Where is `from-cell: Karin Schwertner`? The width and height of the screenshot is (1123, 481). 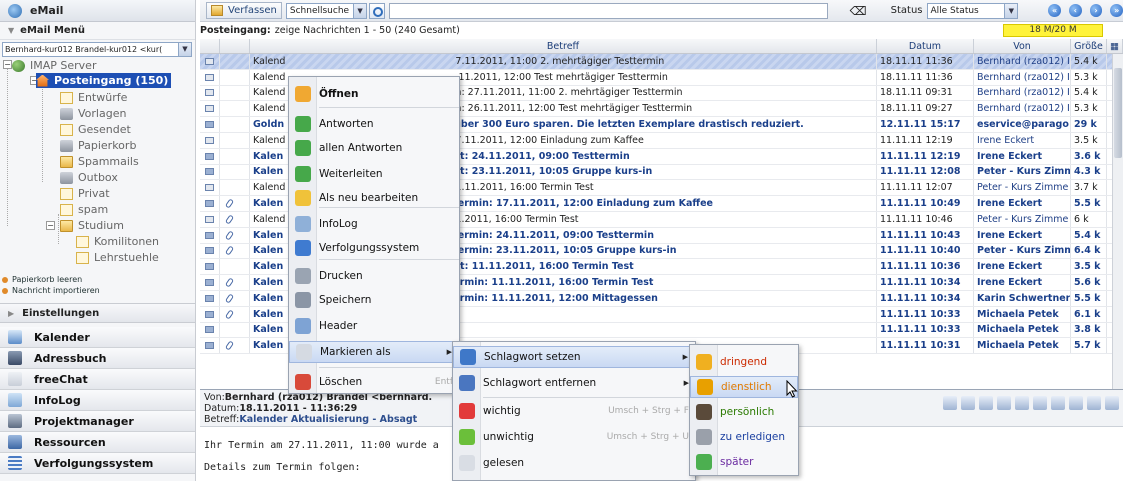
from-cell: Karin Schwertner is located at coordinates (1022, 298).